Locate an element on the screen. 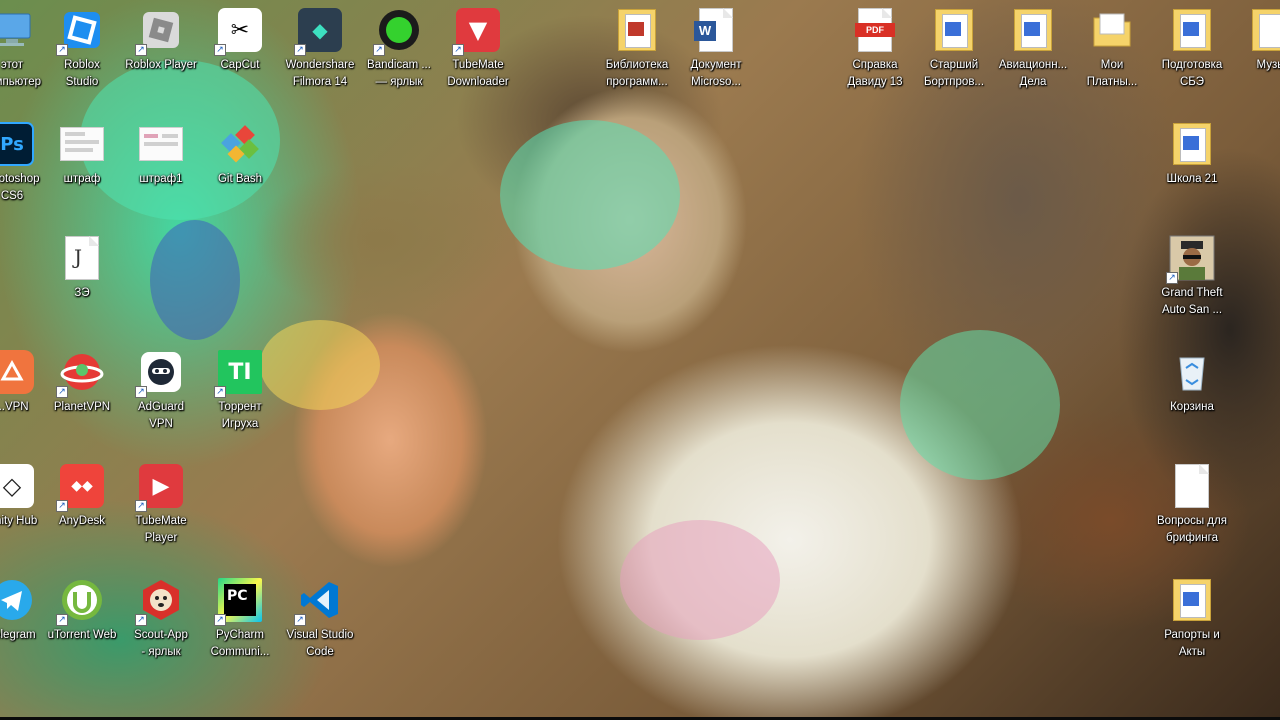  desktop-icon-anydesk: ◆◆ ↗ AnyDesk is located at coordinates (82, 508).